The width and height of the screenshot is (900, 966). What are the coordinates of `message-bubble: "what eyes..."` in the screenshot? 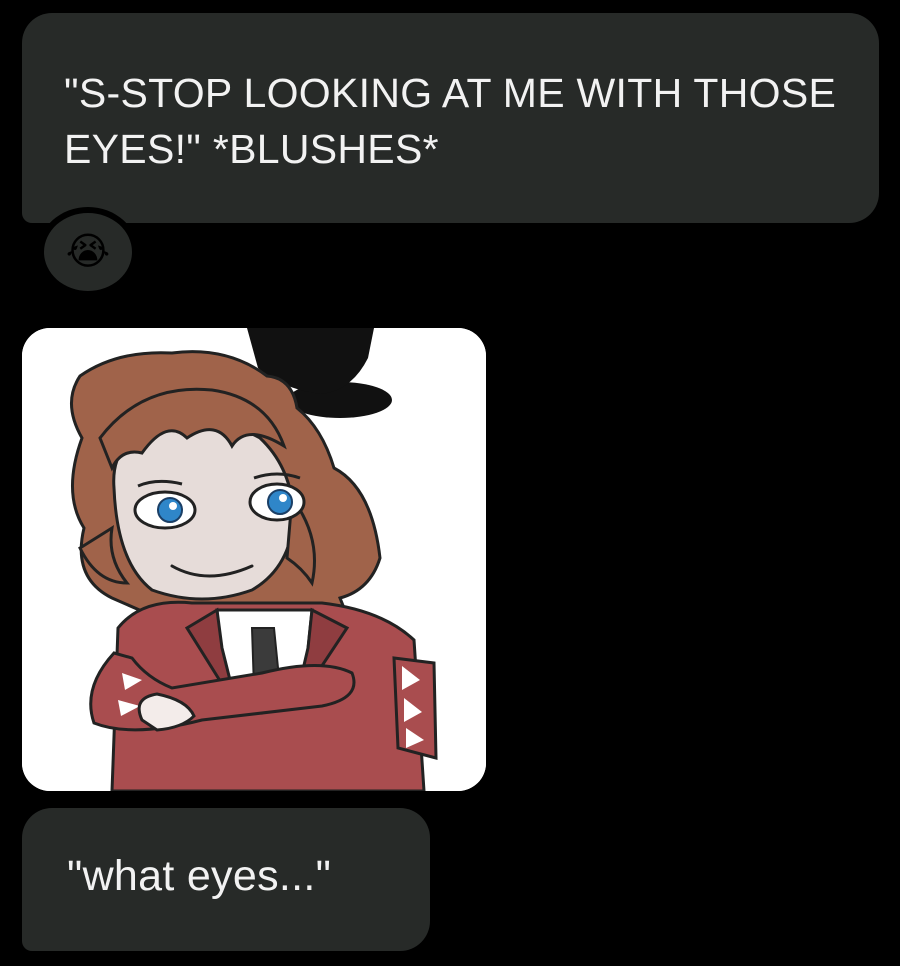 It's located at (226, 879).